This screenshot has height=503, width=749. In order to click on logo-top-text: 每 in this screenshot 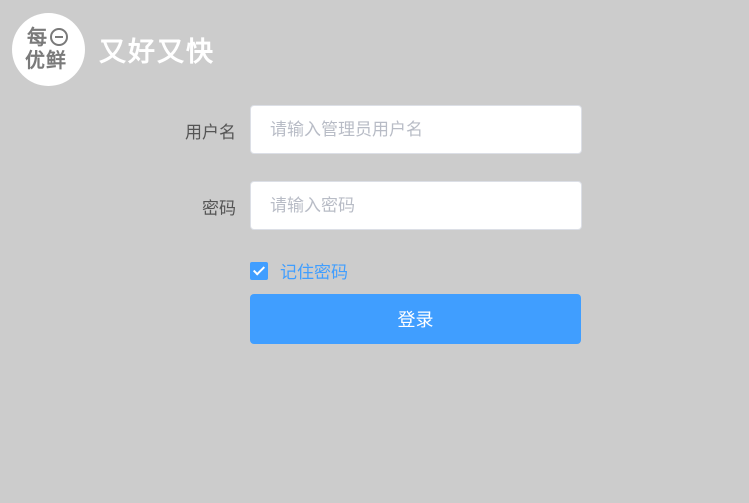, I will do `click(47, 37)`.